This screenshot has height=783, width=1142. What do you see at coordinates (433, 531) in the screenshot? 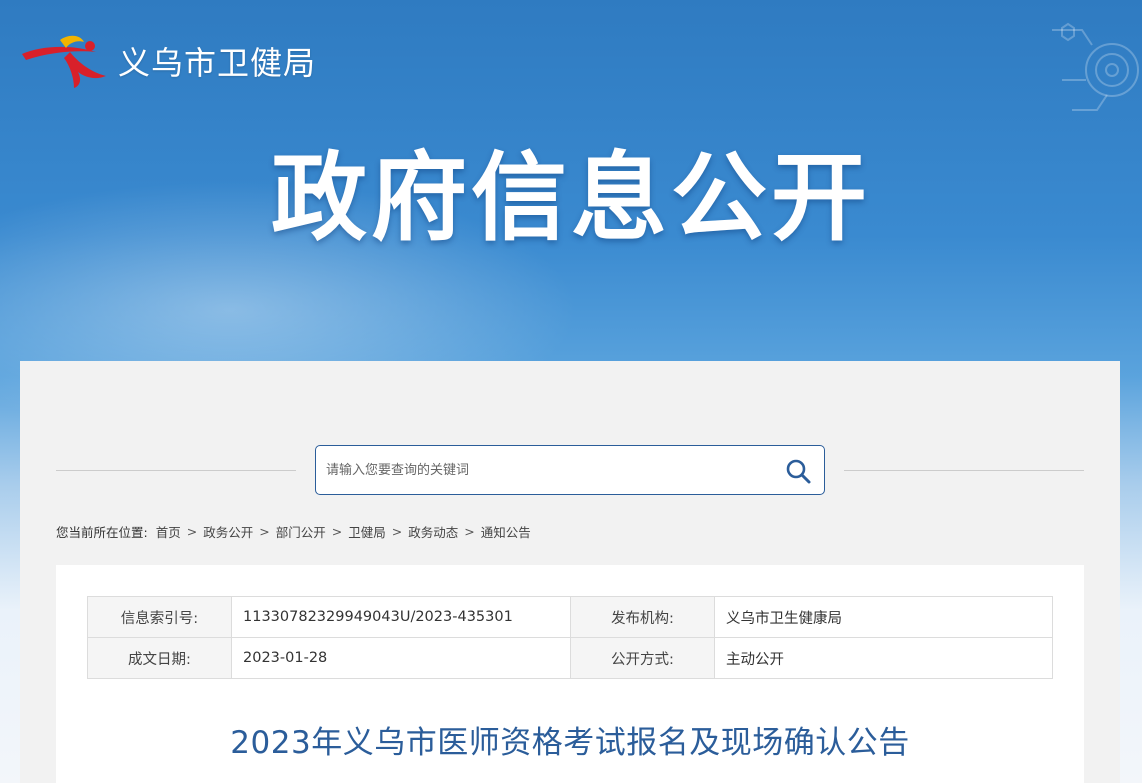
I see `breadcrumb-item-news: 政务动态` at bounding box center [433, 531].